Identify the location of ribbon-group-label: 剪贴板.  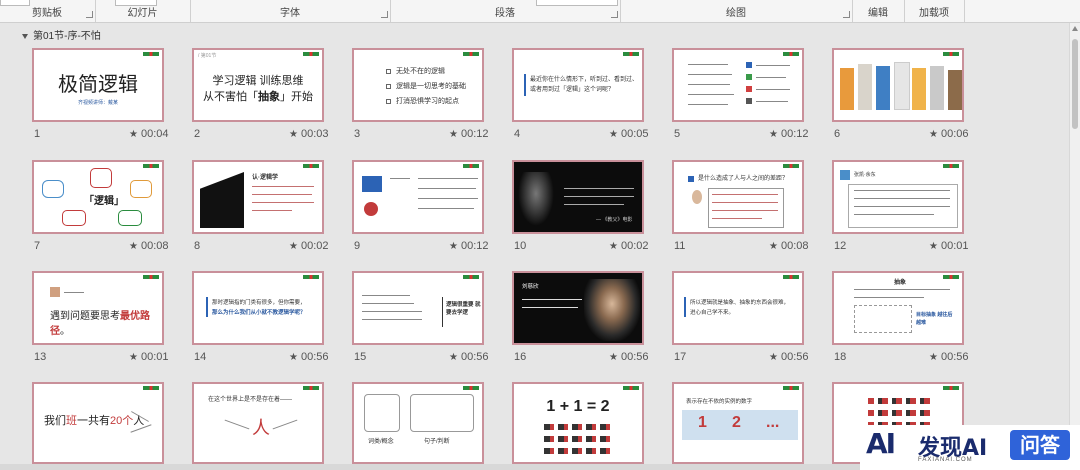
(47, 13).